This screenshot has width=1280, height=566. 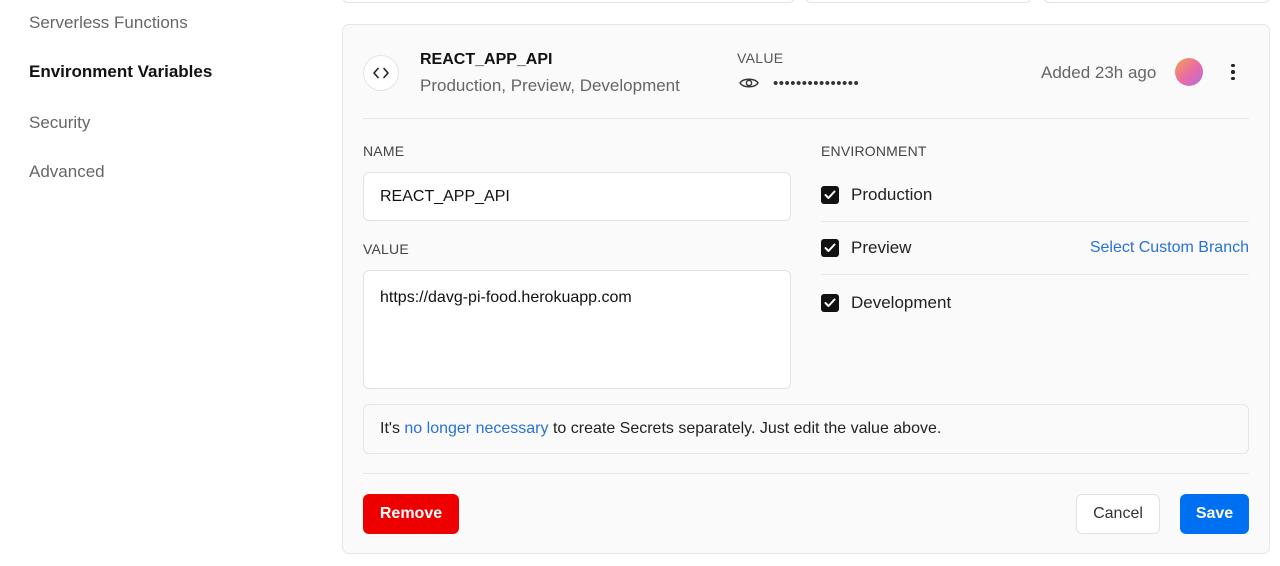 I want to click on notice-prefix: It's, so click(x=390, y=428).